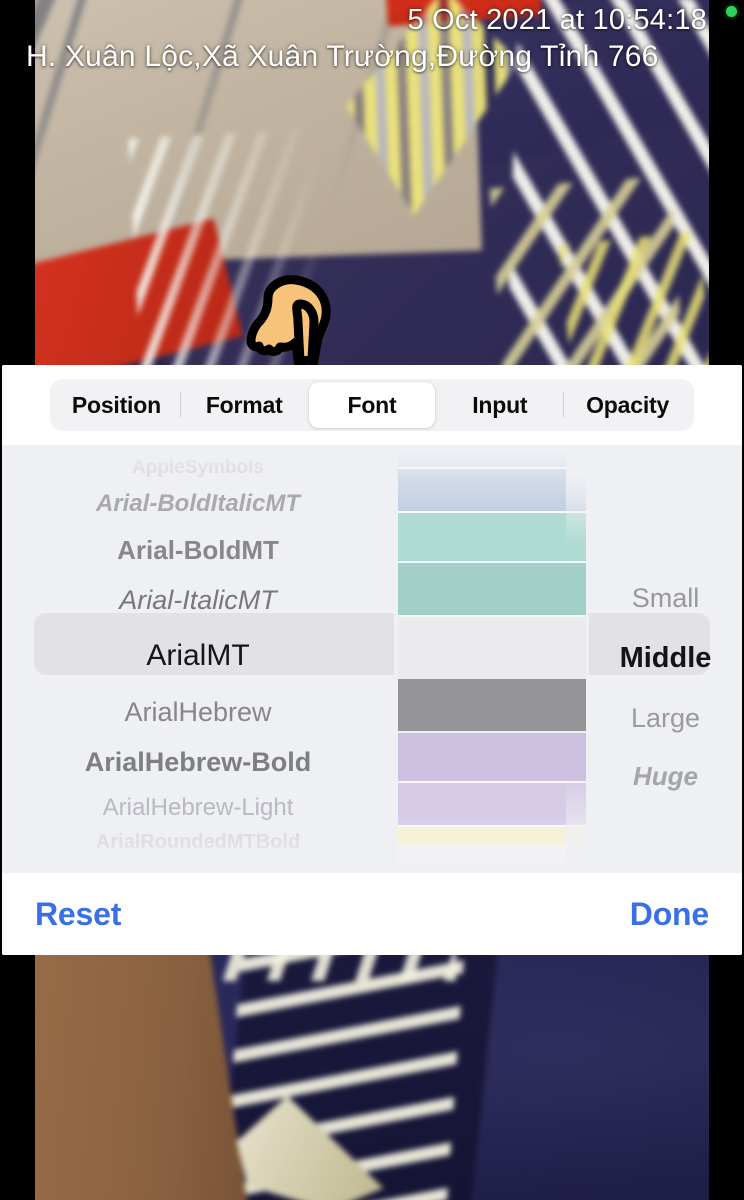 This screenshot has width=744, height=1200. Describe the element at coordinates (198, 712) in the screenshot. I see `font-option: ArialHebrew` at that location.